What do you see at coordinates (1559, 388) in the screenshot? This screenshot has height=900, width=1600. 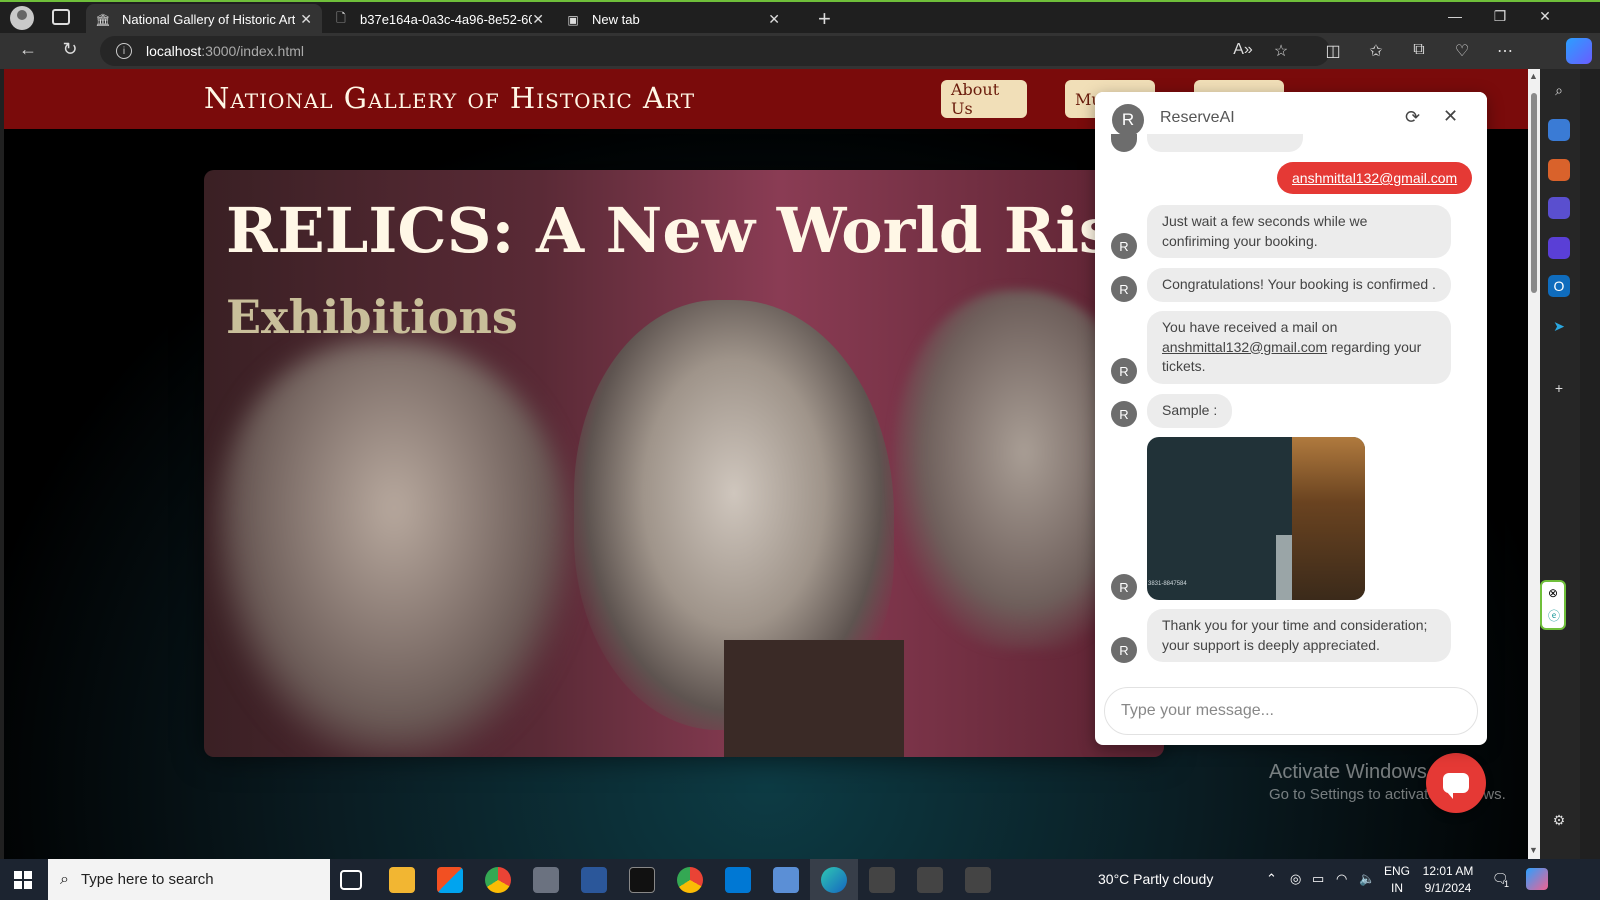 I see `add-sidebar-app-icon: +` at bounding box center [1559, 388].